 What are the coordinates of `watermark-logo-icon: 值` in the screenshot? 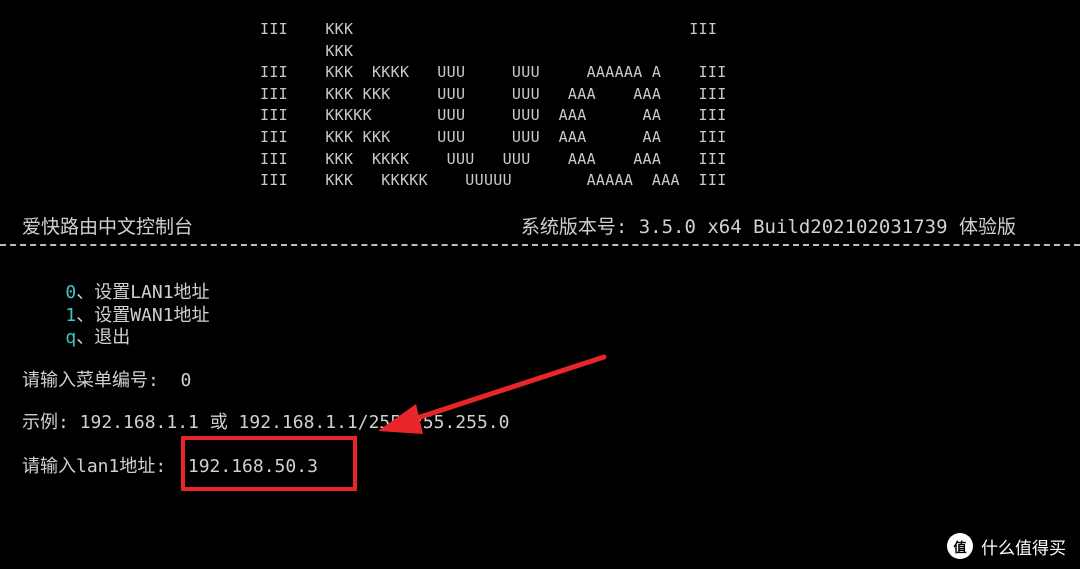 It's located at (960, 546).